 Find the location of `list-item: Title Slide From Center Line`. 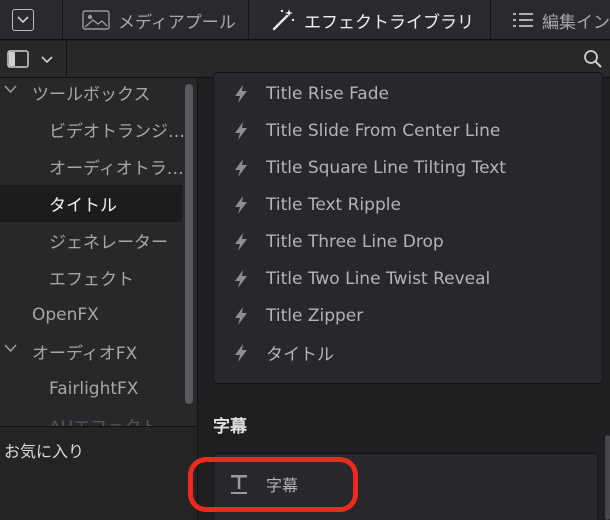

list-item: Title Slide From Center Line is located at coordinates (409, 130).